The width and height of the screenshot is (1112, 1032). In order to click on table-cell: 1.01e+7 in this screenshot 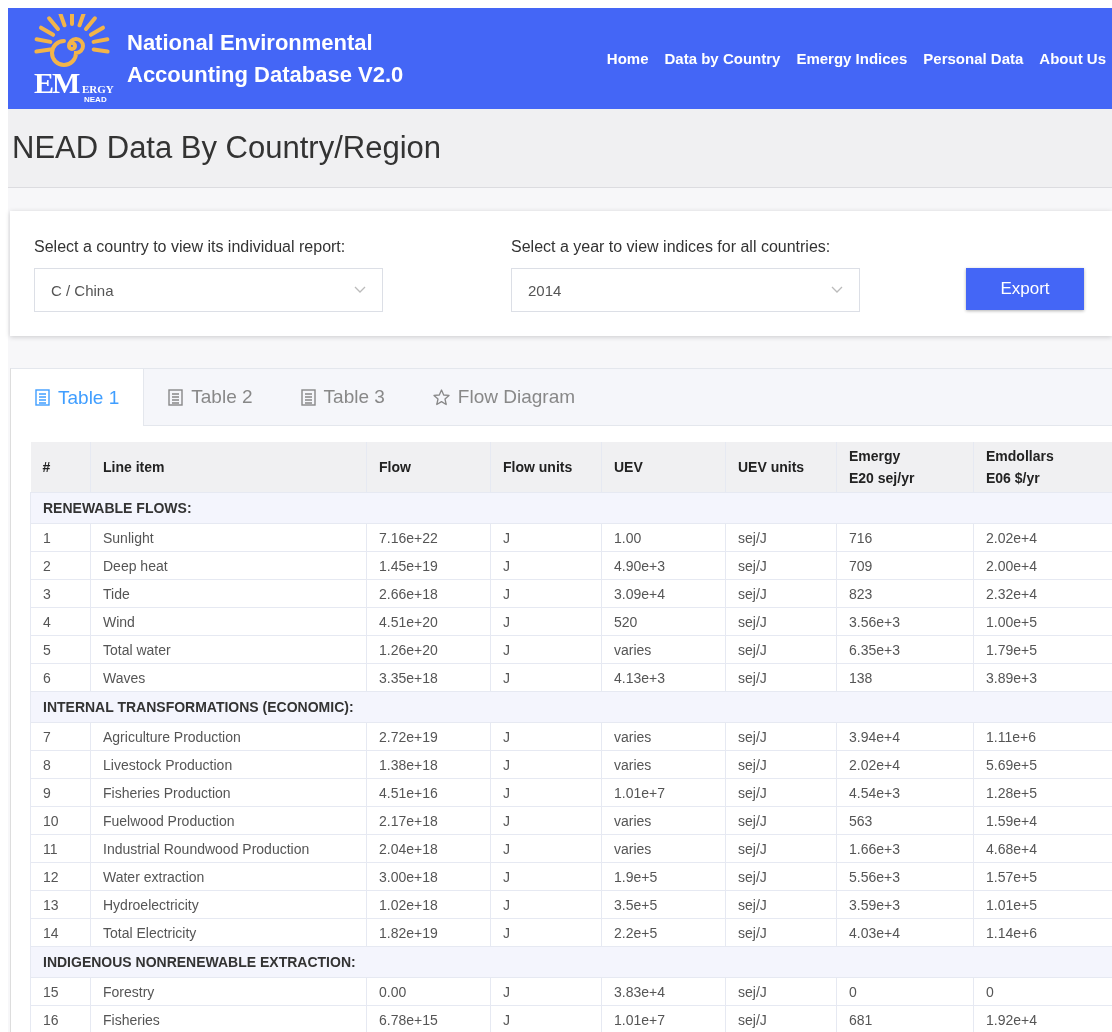, I will do `click(663, 792)`.